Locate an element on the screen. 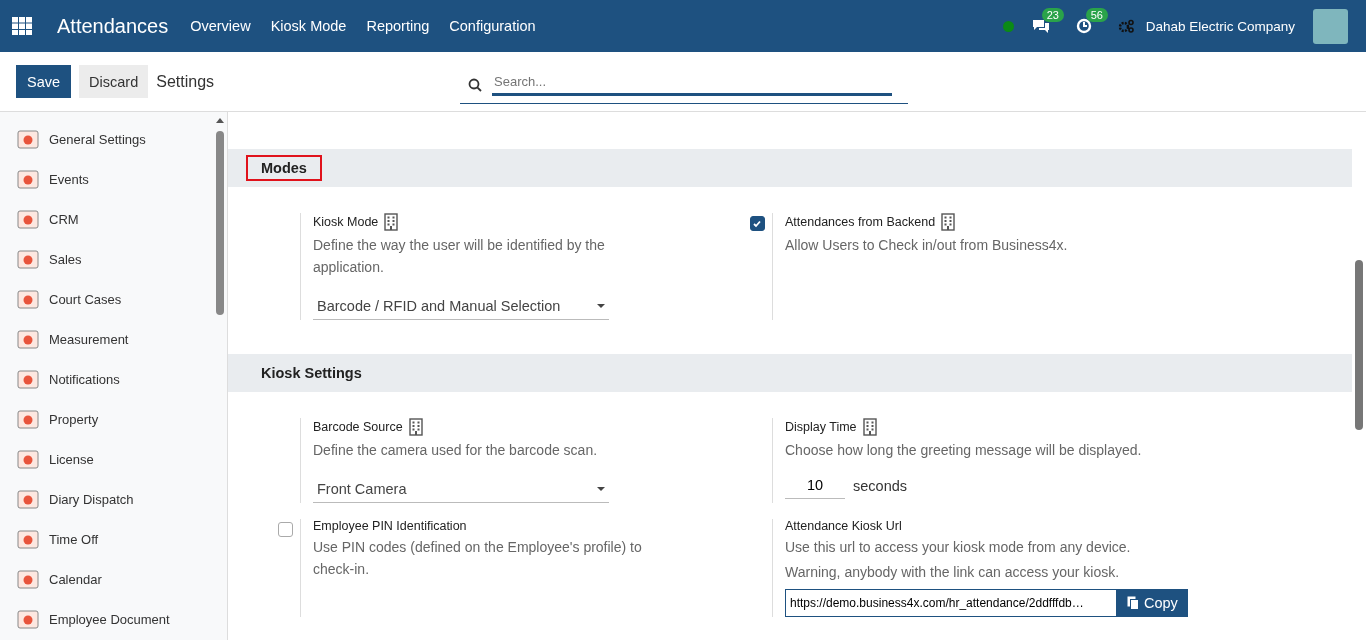  sidebar-item: General Settings is located at coordinates (106, 139).